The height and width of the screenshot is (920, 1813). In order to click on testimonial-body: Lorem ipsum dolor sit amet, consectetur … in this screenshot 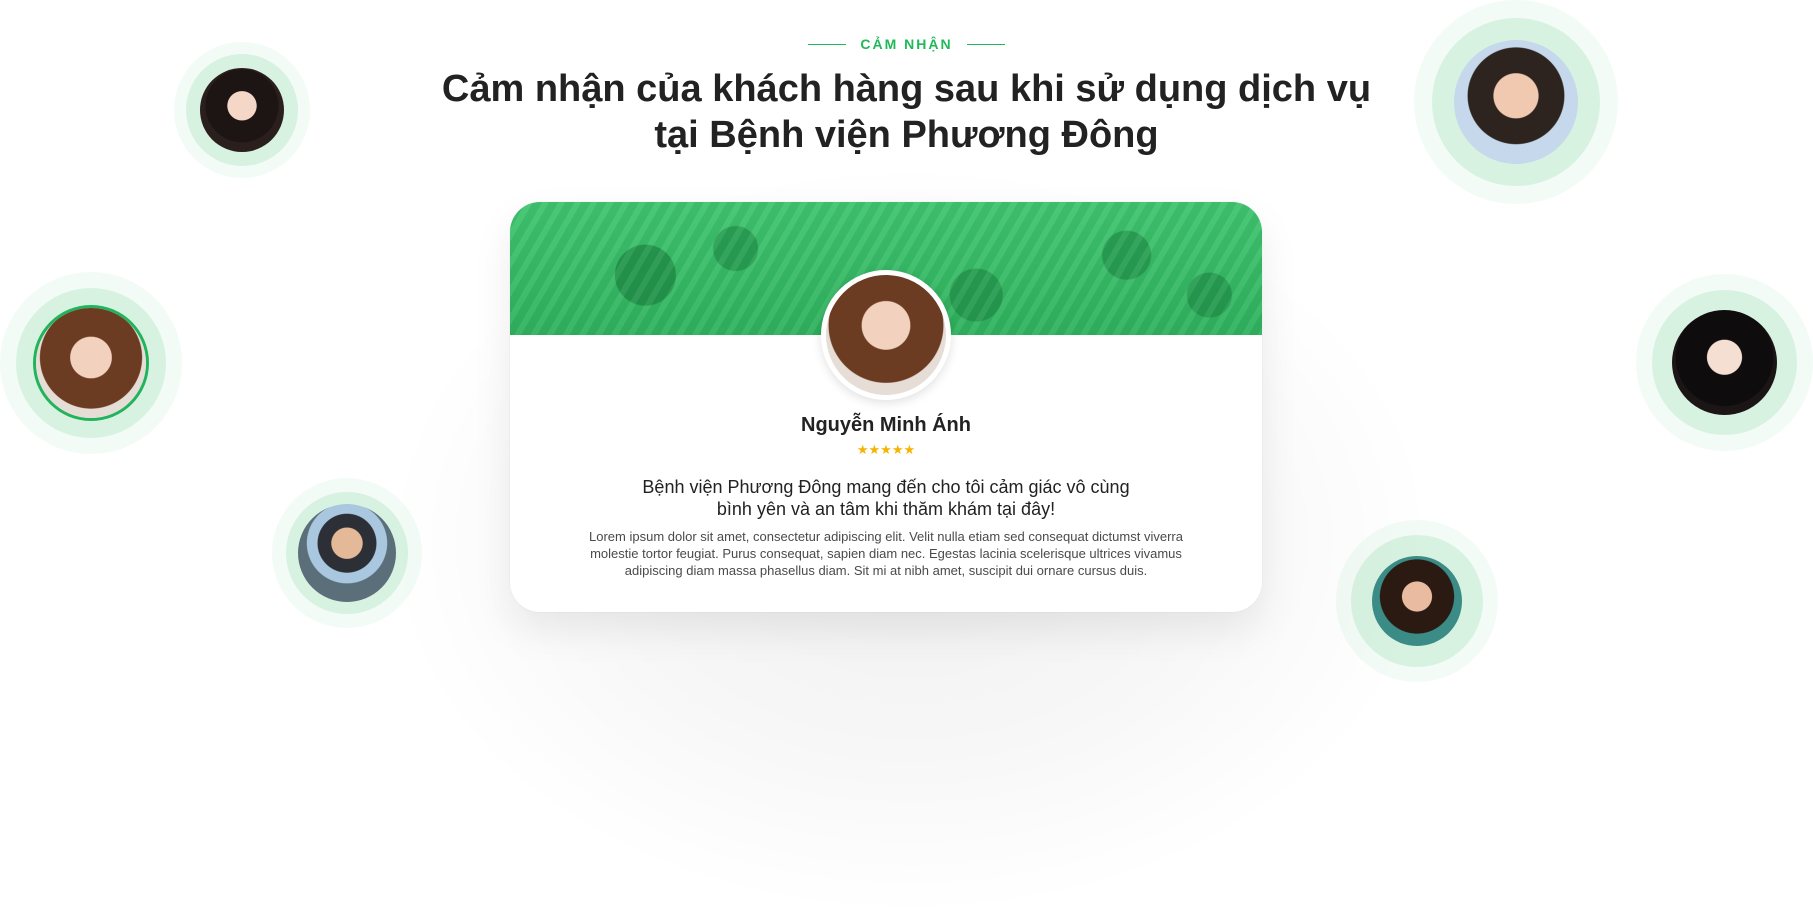, I will do `click(886, 553)`.